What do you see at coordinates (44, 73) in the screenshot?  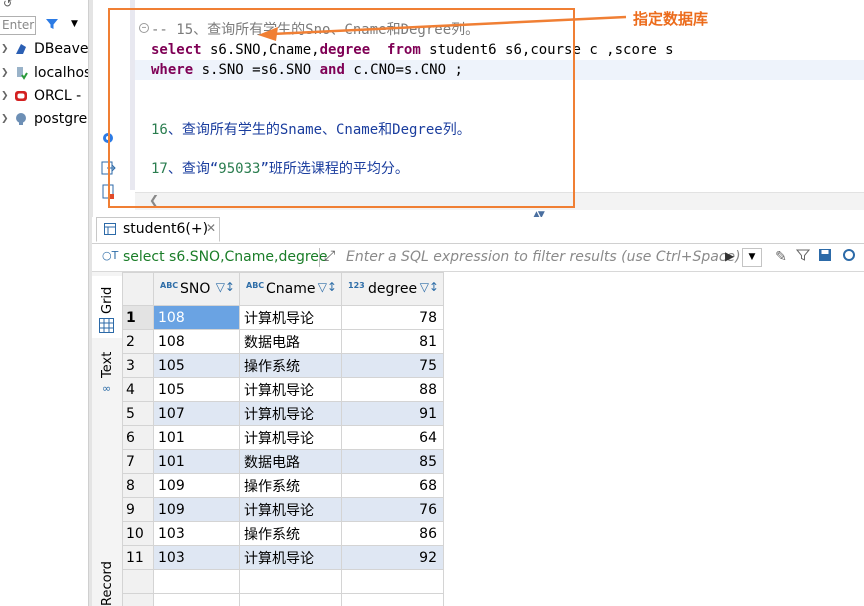 I see `nav-item-localhost: ❯ localhos` at bounding box center [44, 73].